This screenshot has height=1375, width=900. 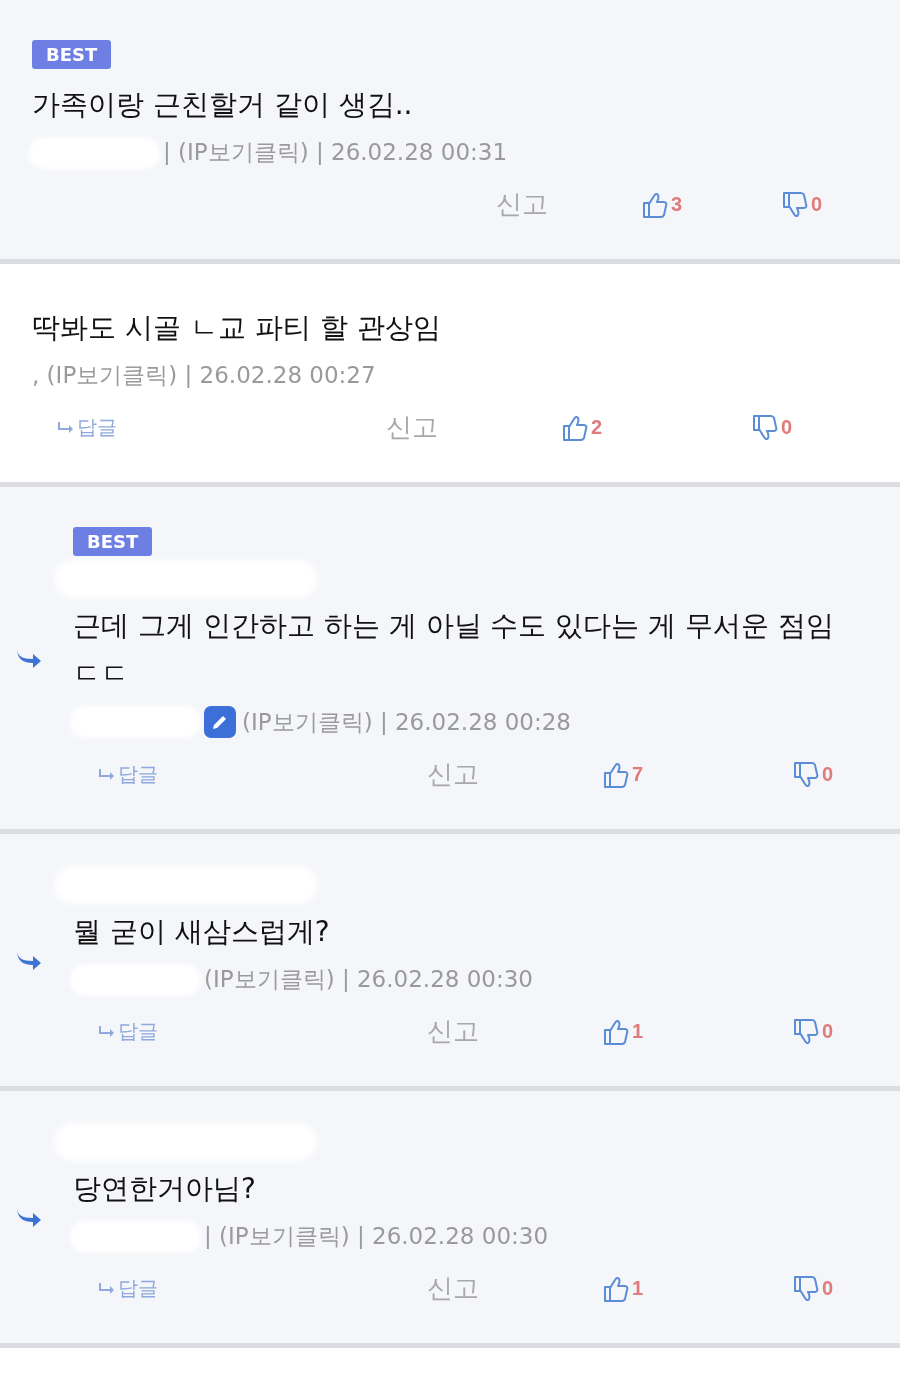 I want to click on comment-meta: (IP보기클릭) | 26.02.28 00:28, so click(x=406, y=722).